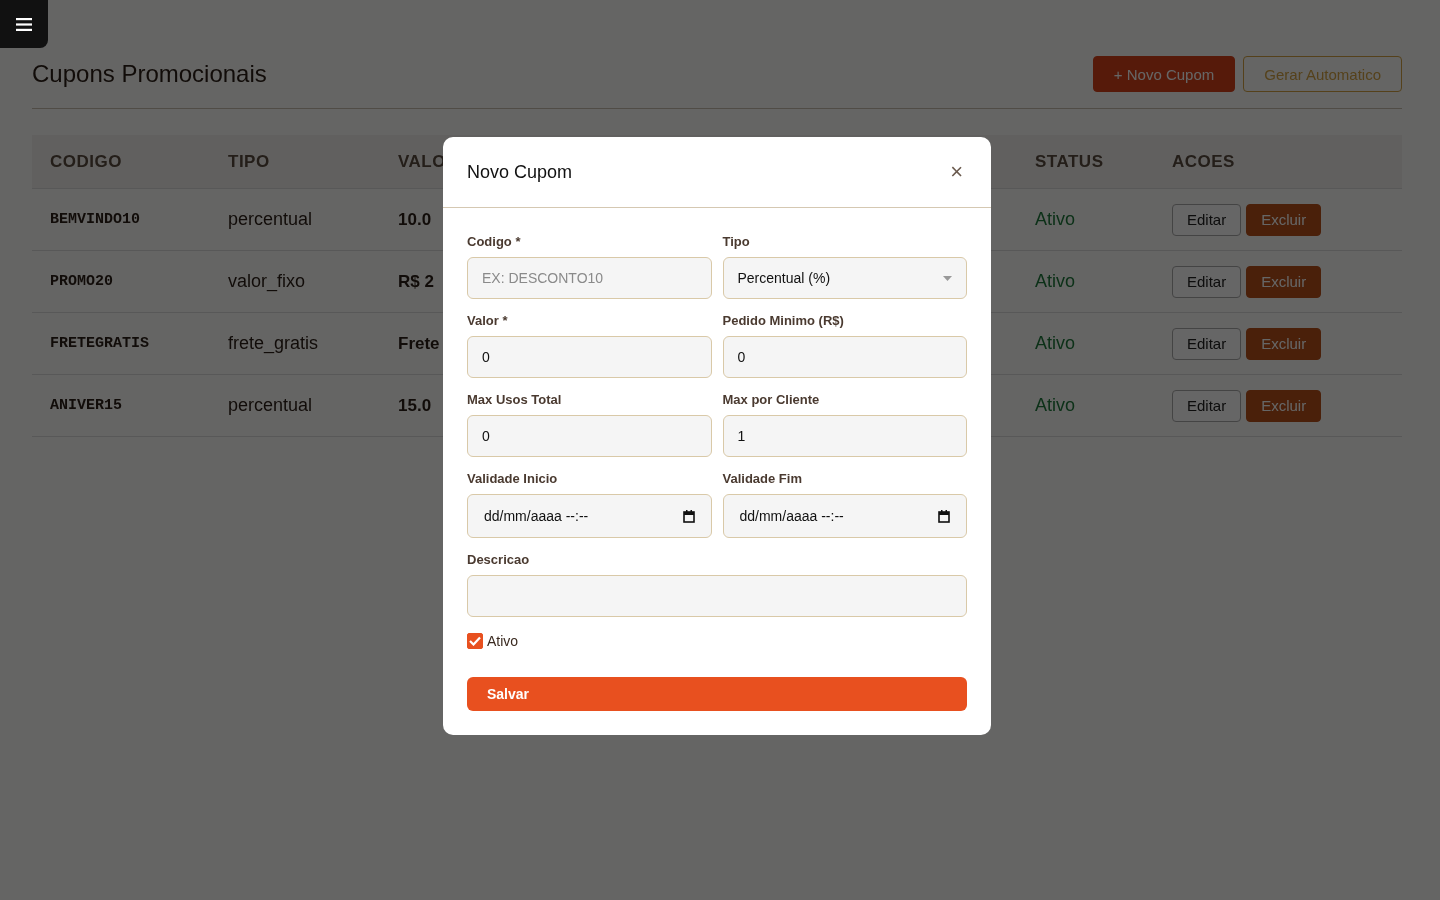 This screenshot has height=900, width=1440. Describe the element at coordinates (513, 478) in the screenshot. I see `field-label: Validade Inicio` at that location.